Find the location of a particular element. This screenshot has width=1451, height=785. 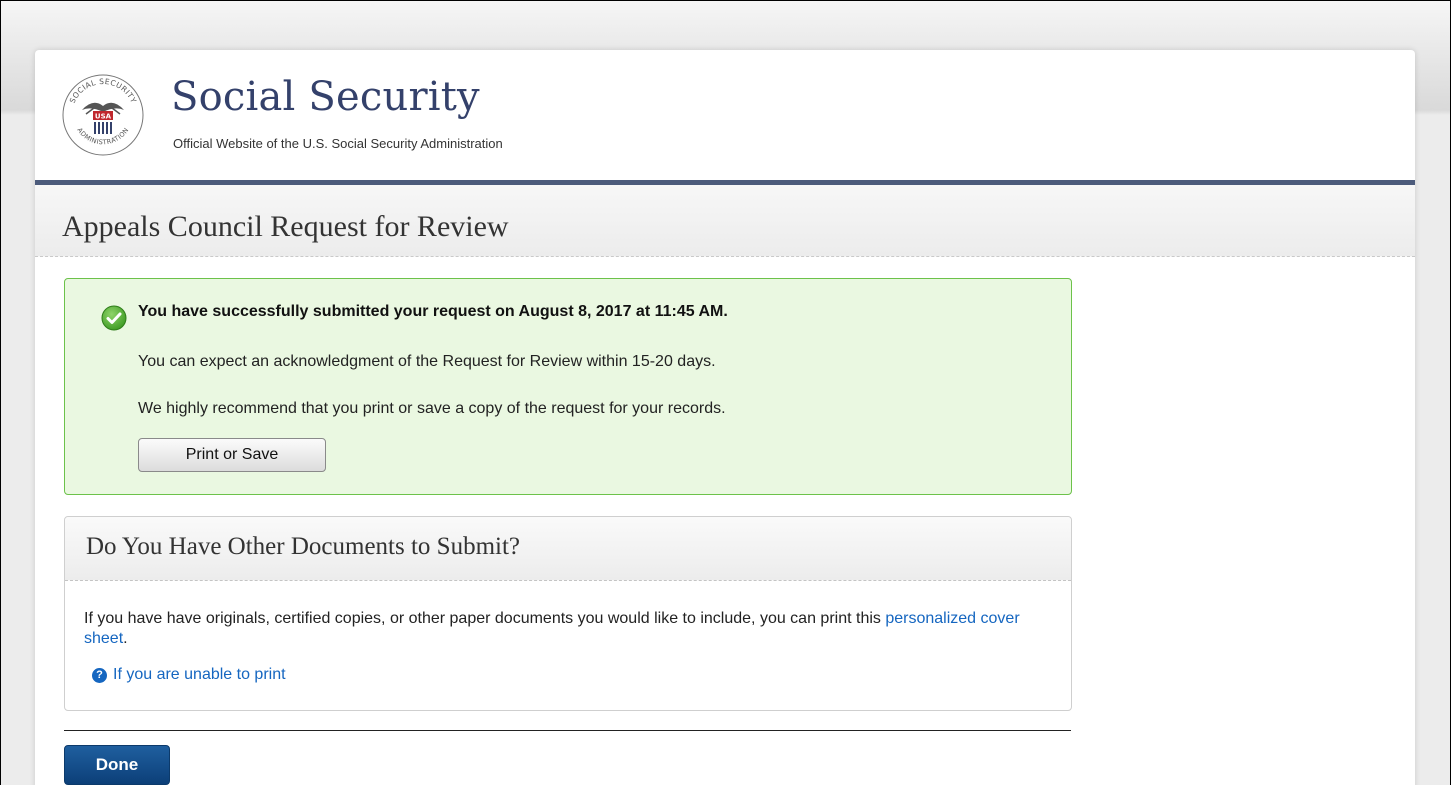

body-end-period: . is located at coordinates (125, 638).